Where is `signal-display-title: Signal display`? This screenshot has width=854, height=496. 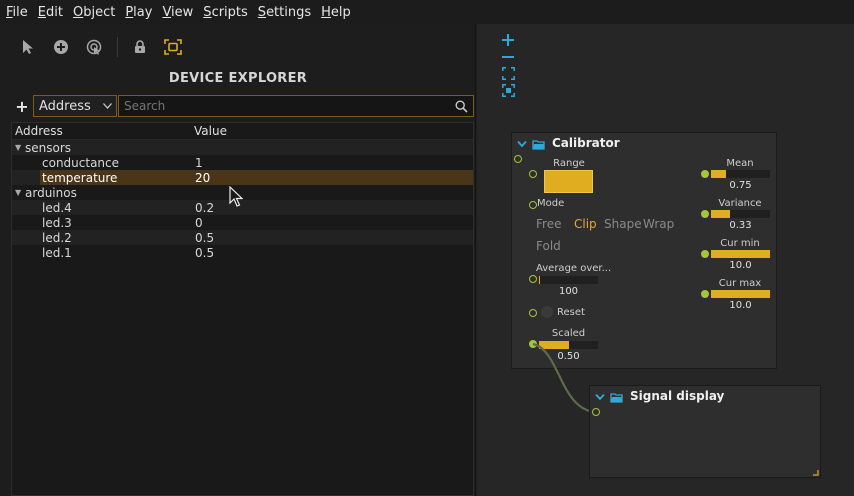
signal-display-title: Signal display is located at coordinates (677, 396).